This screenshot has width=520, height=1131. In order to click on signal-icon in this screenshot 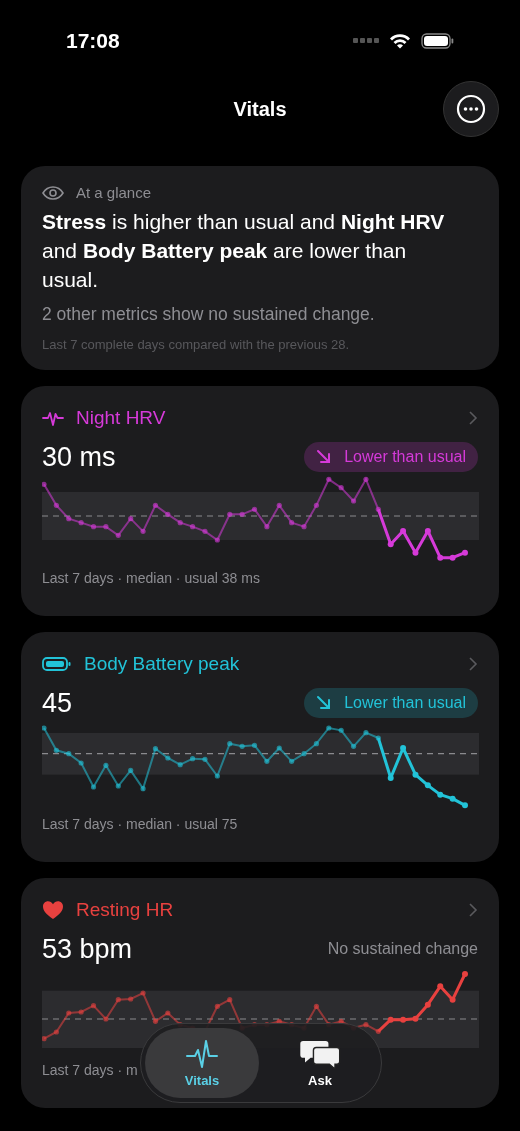, I will do `click(366, 41)`.